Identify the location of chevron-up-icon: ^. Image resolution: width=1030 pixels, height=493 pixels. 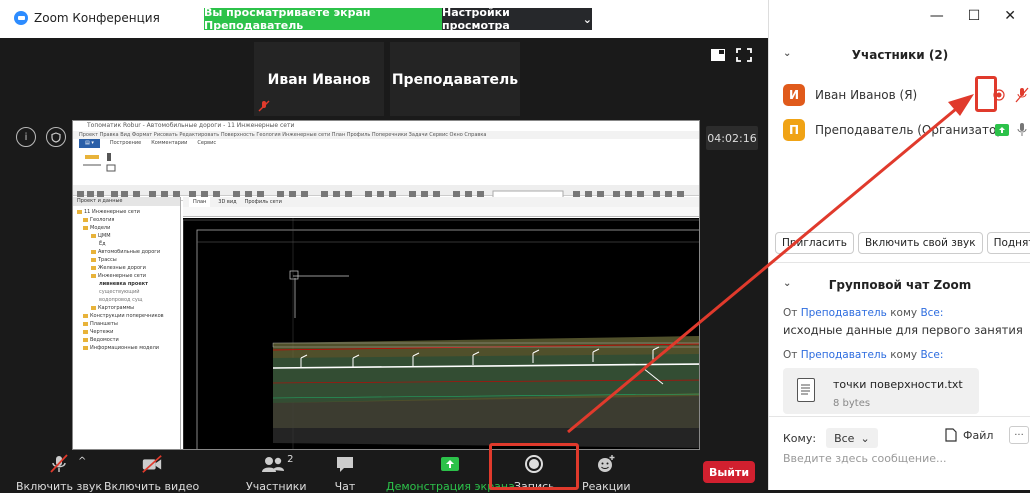
(82, 461).